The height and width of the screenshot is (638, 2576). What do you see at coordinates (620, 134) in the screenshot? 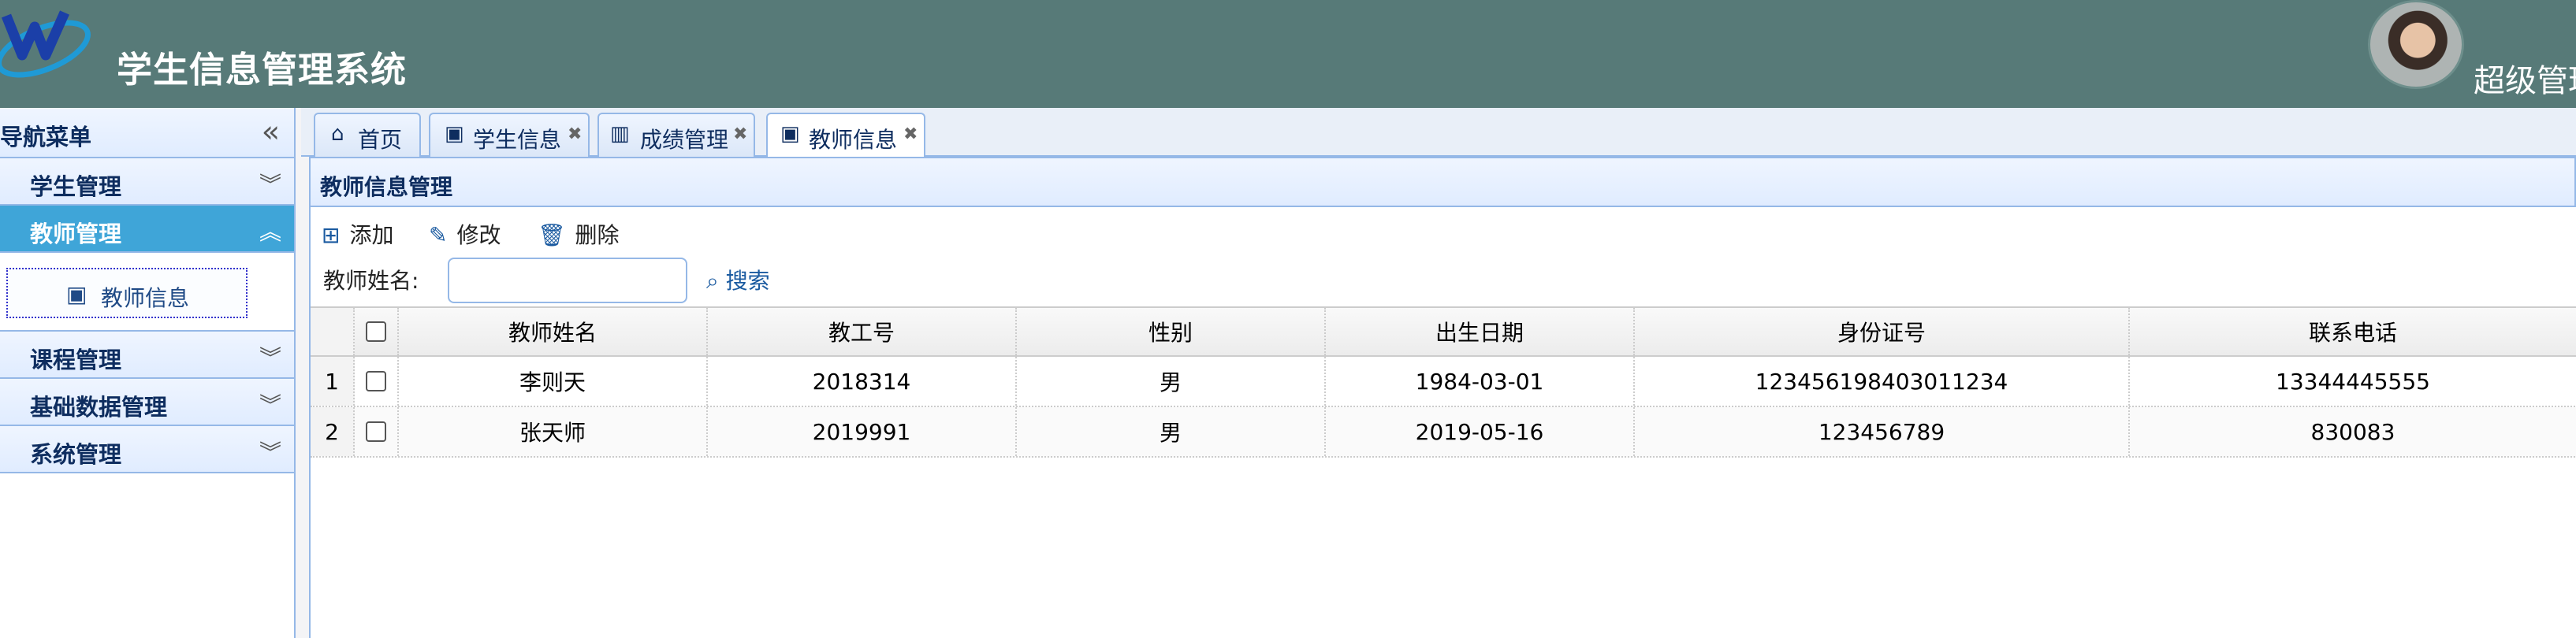
I see `bar-chart-icon: ▥` at bounding box center [620, 134].